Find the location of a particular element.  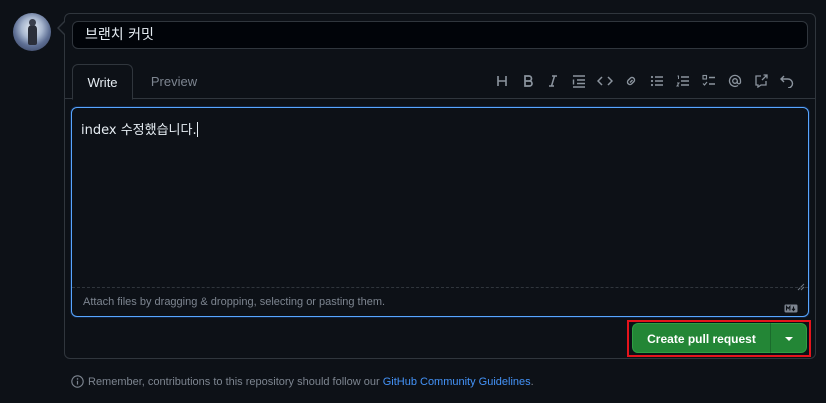

unordered-list-icon is located at coordinates (657, 82).